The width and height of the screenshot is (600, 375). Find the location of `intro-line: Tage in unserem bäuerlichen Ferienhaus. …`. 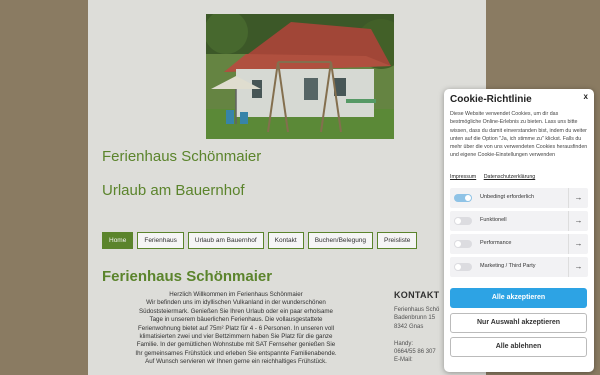

intro-line: Tage in unserem bäuerlichen Ferienhaus. … is located at coordinates (236, 320).